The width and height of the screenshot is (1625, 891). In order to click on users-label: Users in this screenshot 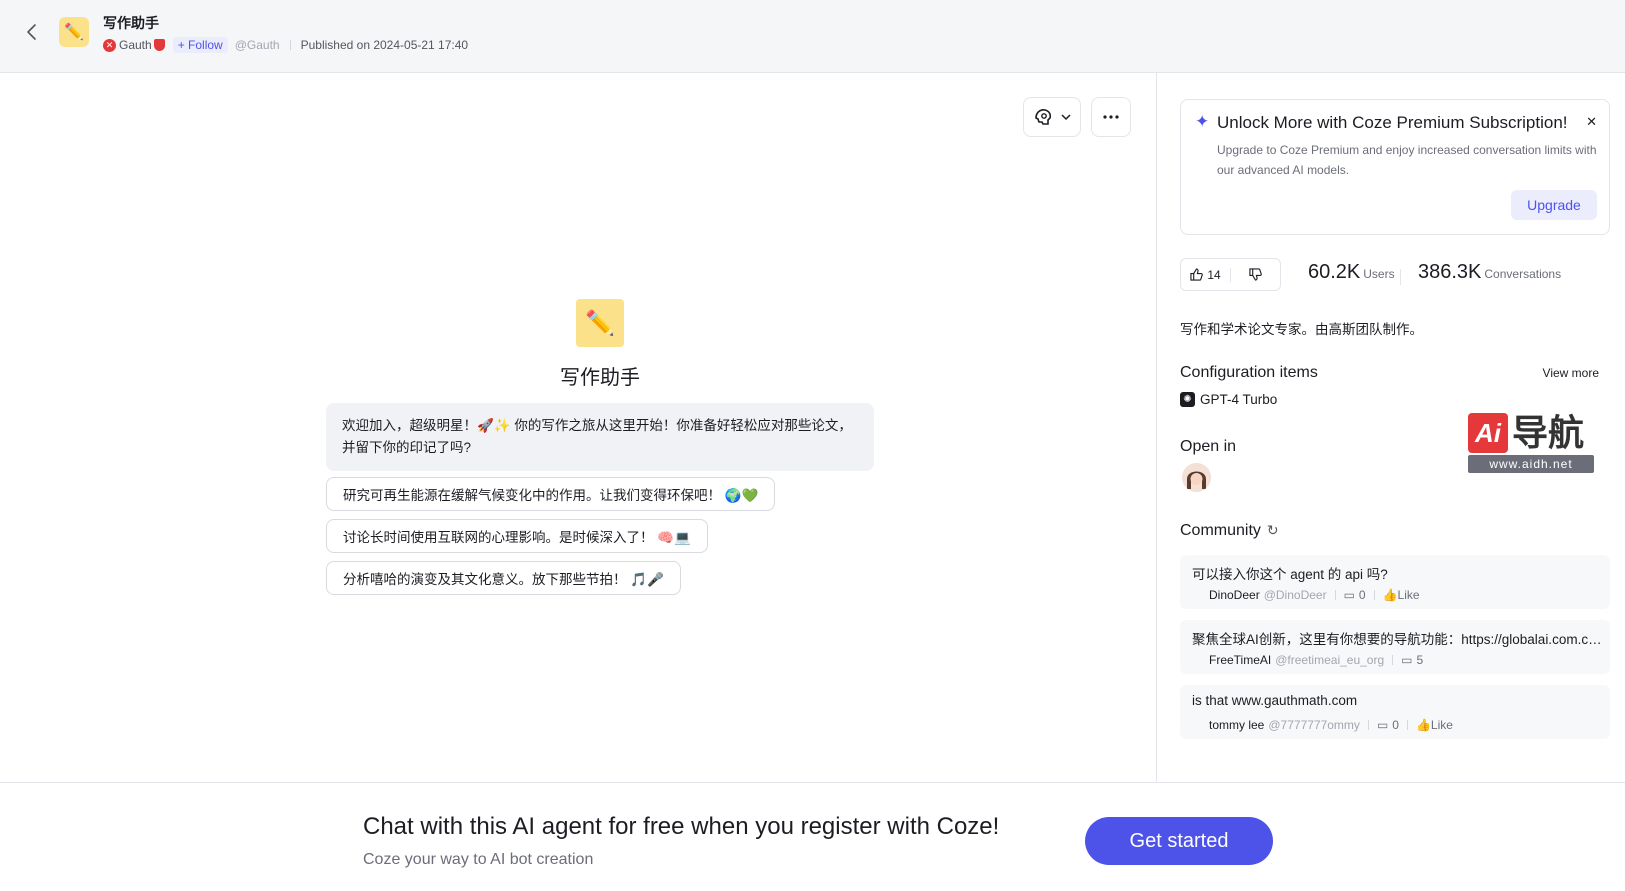, I will do `click(1379, 274)`.